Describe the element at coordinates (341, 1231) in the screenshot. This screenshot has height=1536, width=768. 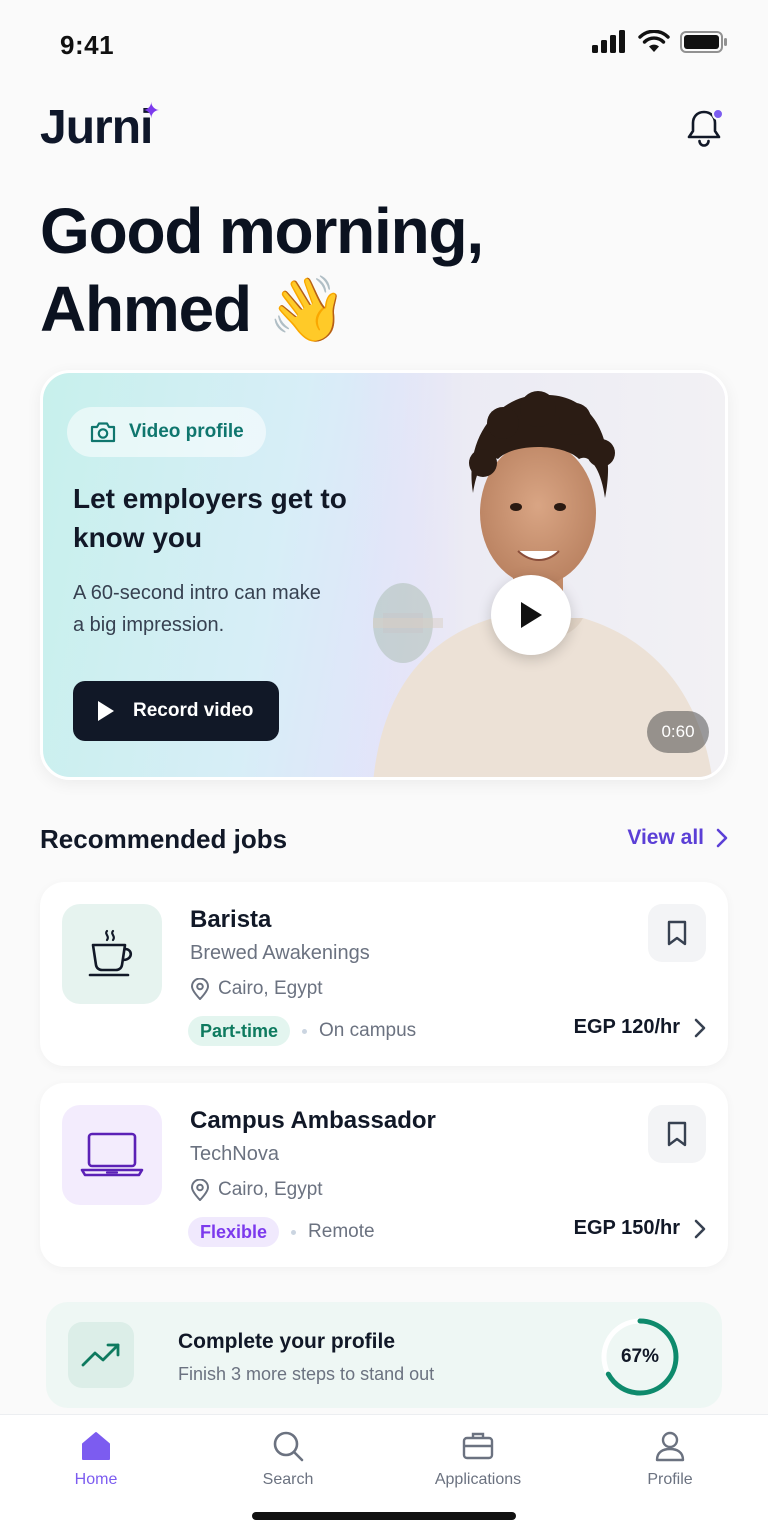
I see `job-mode: Remote` at that location.